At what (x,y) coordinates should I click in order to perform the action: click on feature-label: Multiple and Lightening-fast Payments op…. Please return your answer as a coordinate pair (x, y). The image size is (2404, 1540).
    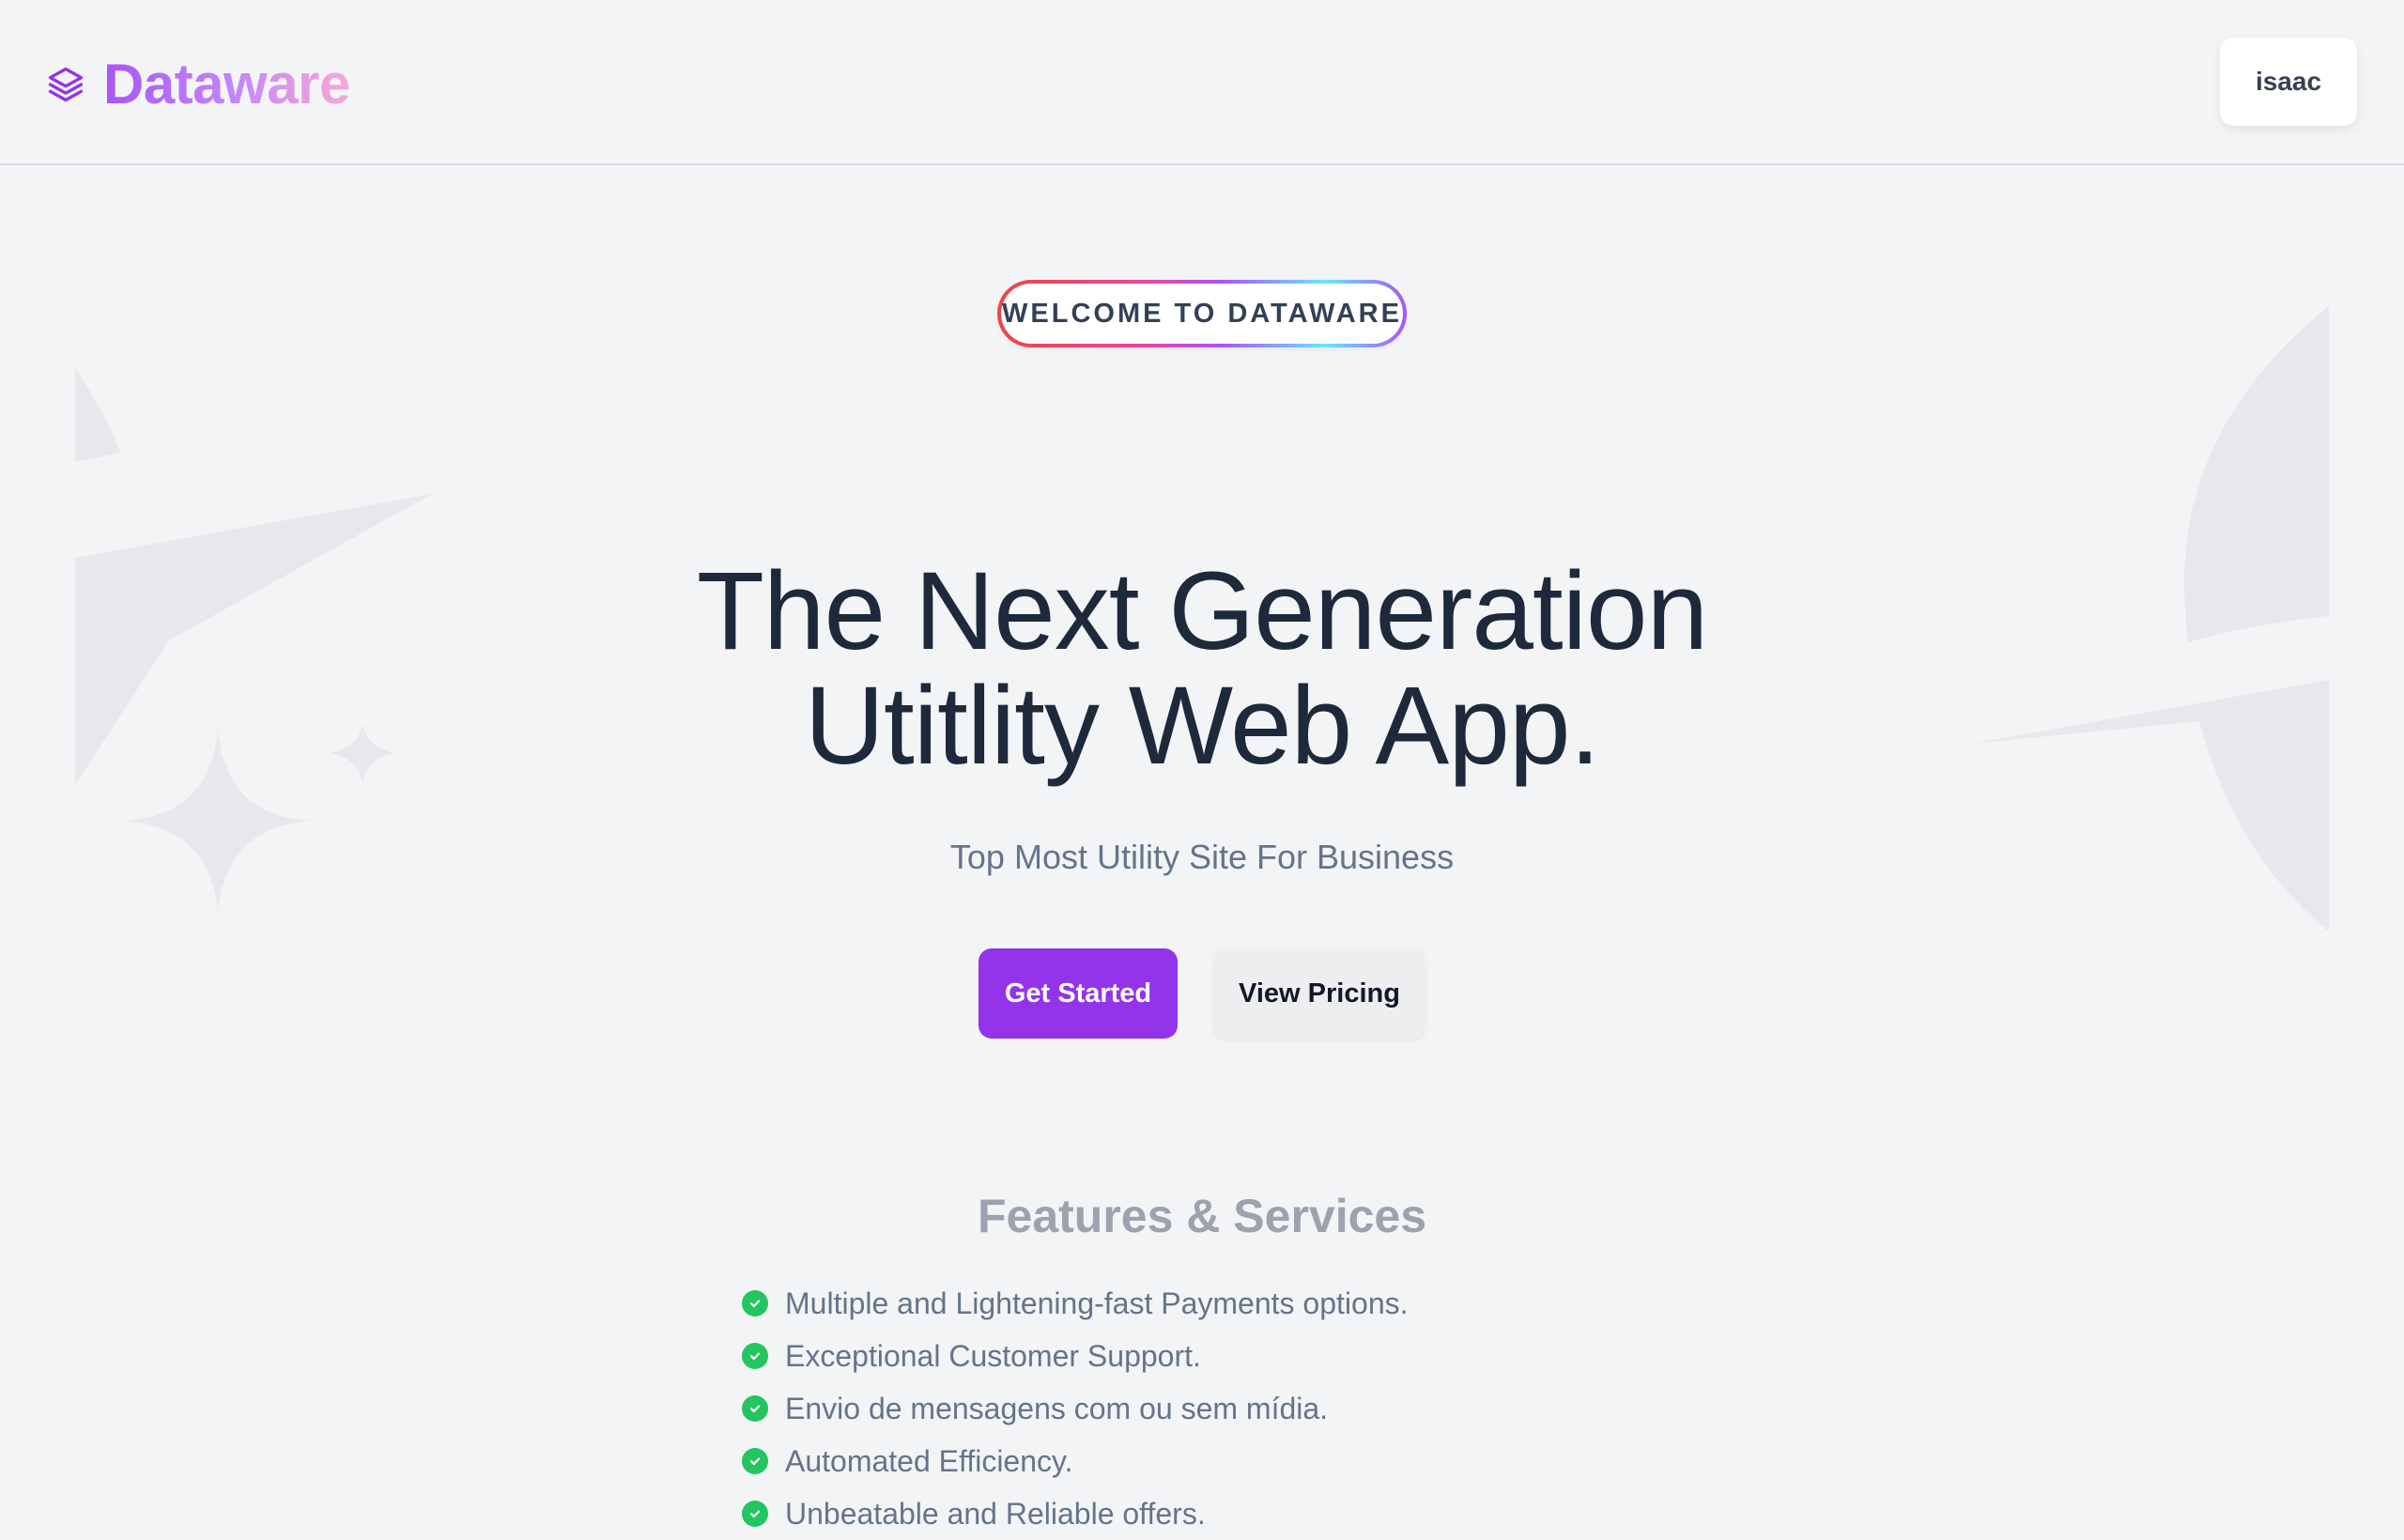
    Looking at the image, I should click on (1097, 1303).